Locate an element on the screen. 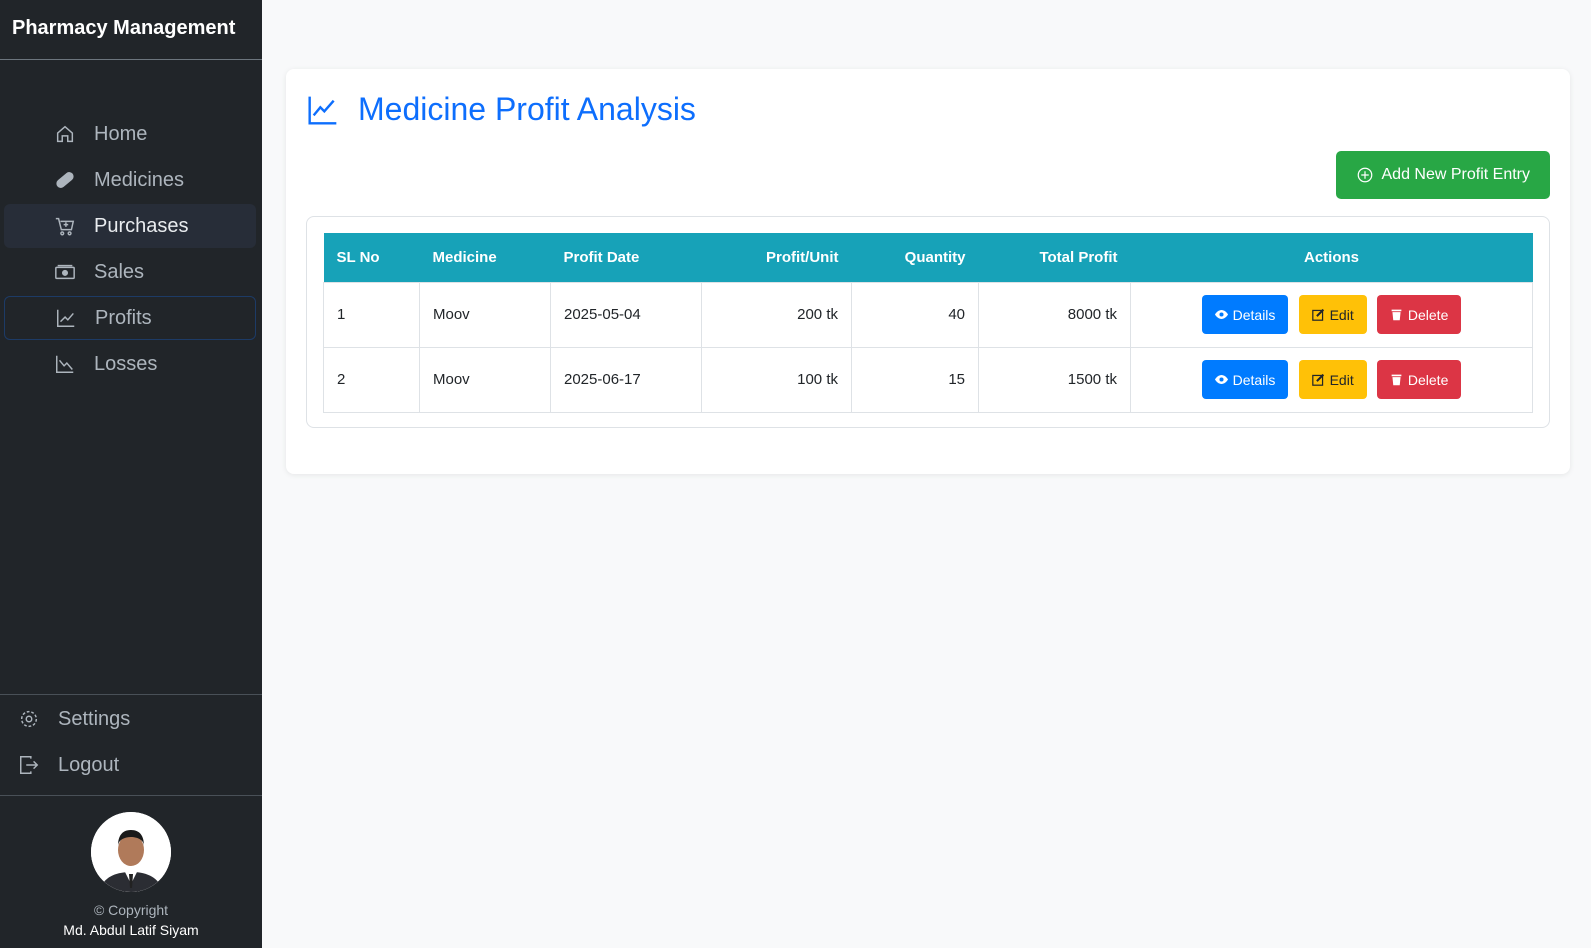  cell-quantity: 40 is located at coordinates (915, 314).